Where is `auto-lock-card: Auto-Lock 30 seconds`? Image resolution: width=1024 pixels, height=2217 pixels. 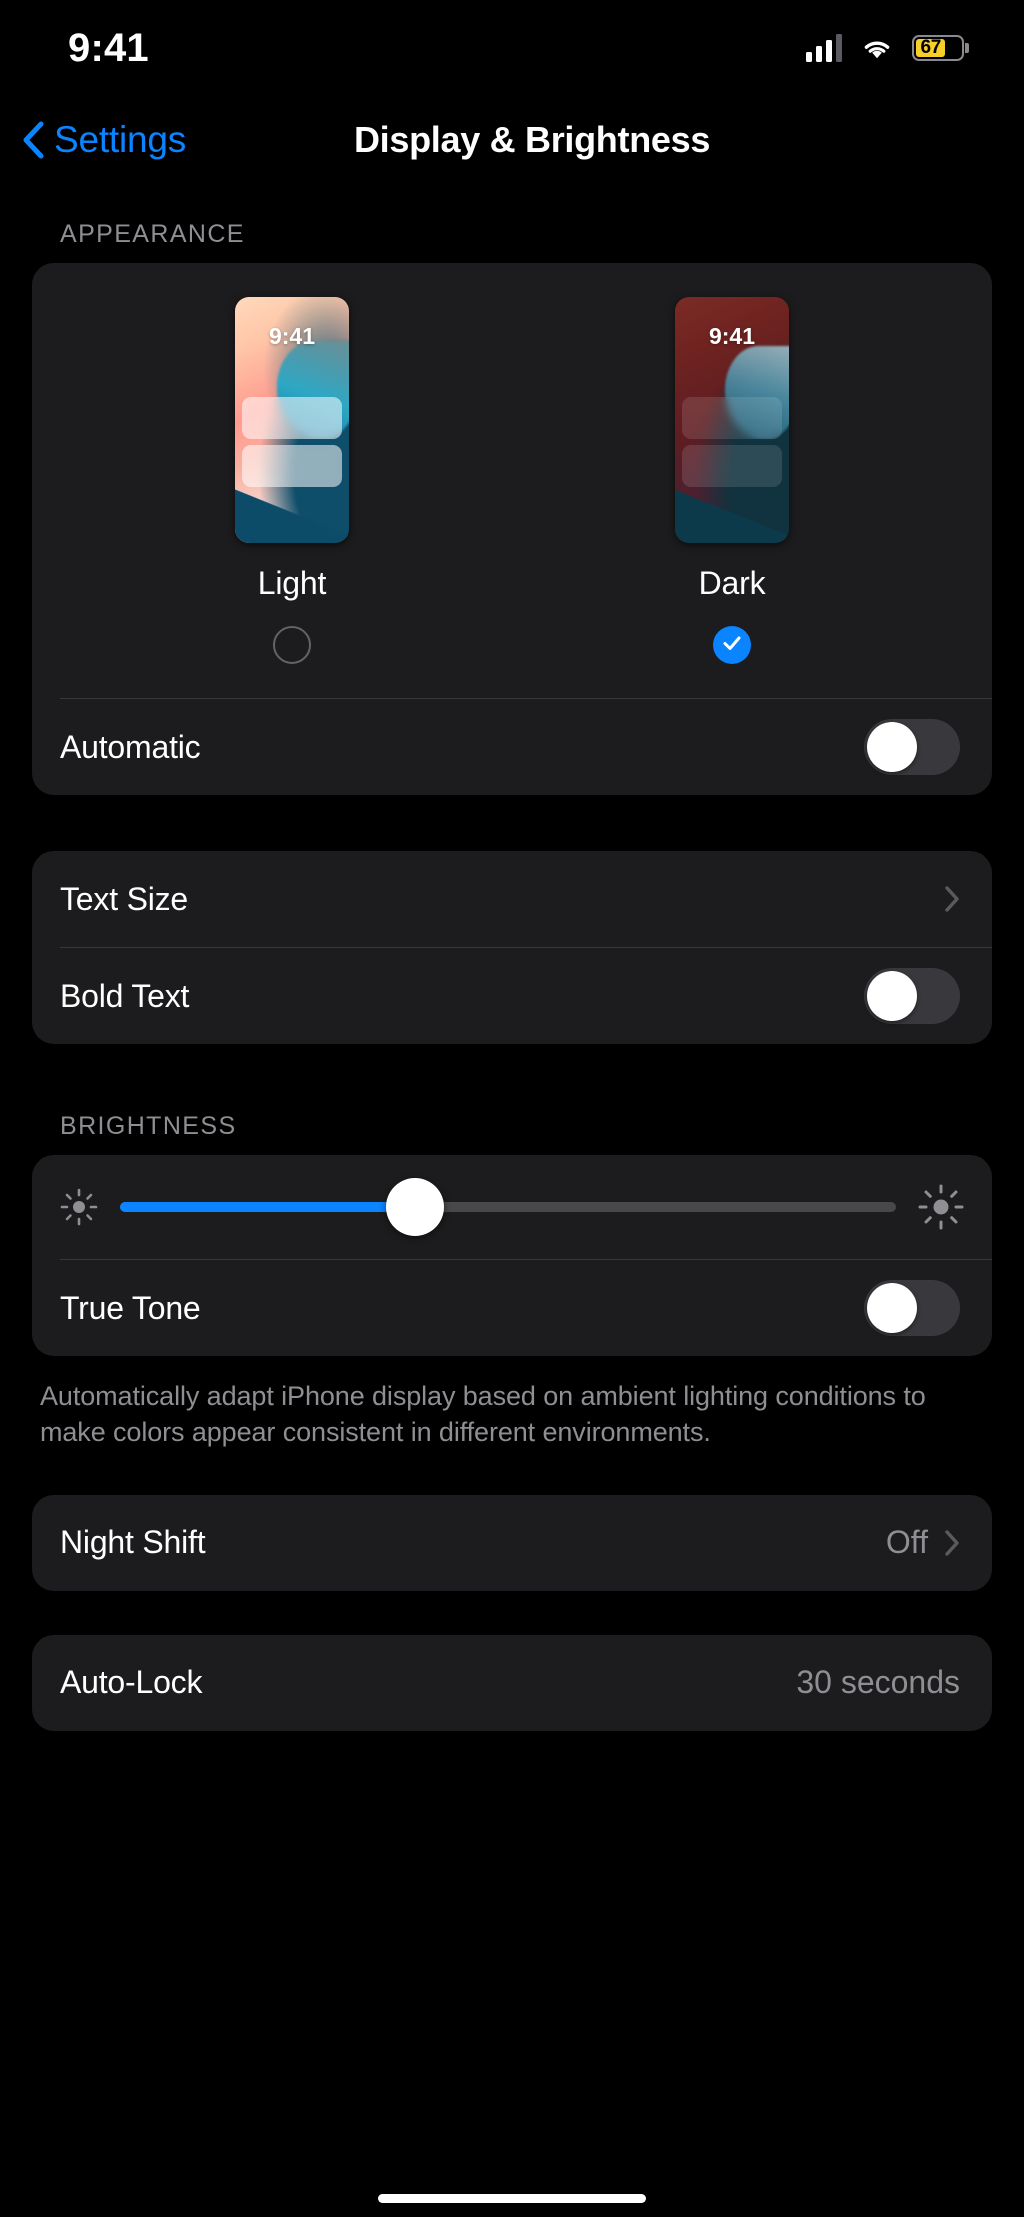
auto-lock-card: Auto-Lock 30 seconds is located at coordinates (512, 1682).